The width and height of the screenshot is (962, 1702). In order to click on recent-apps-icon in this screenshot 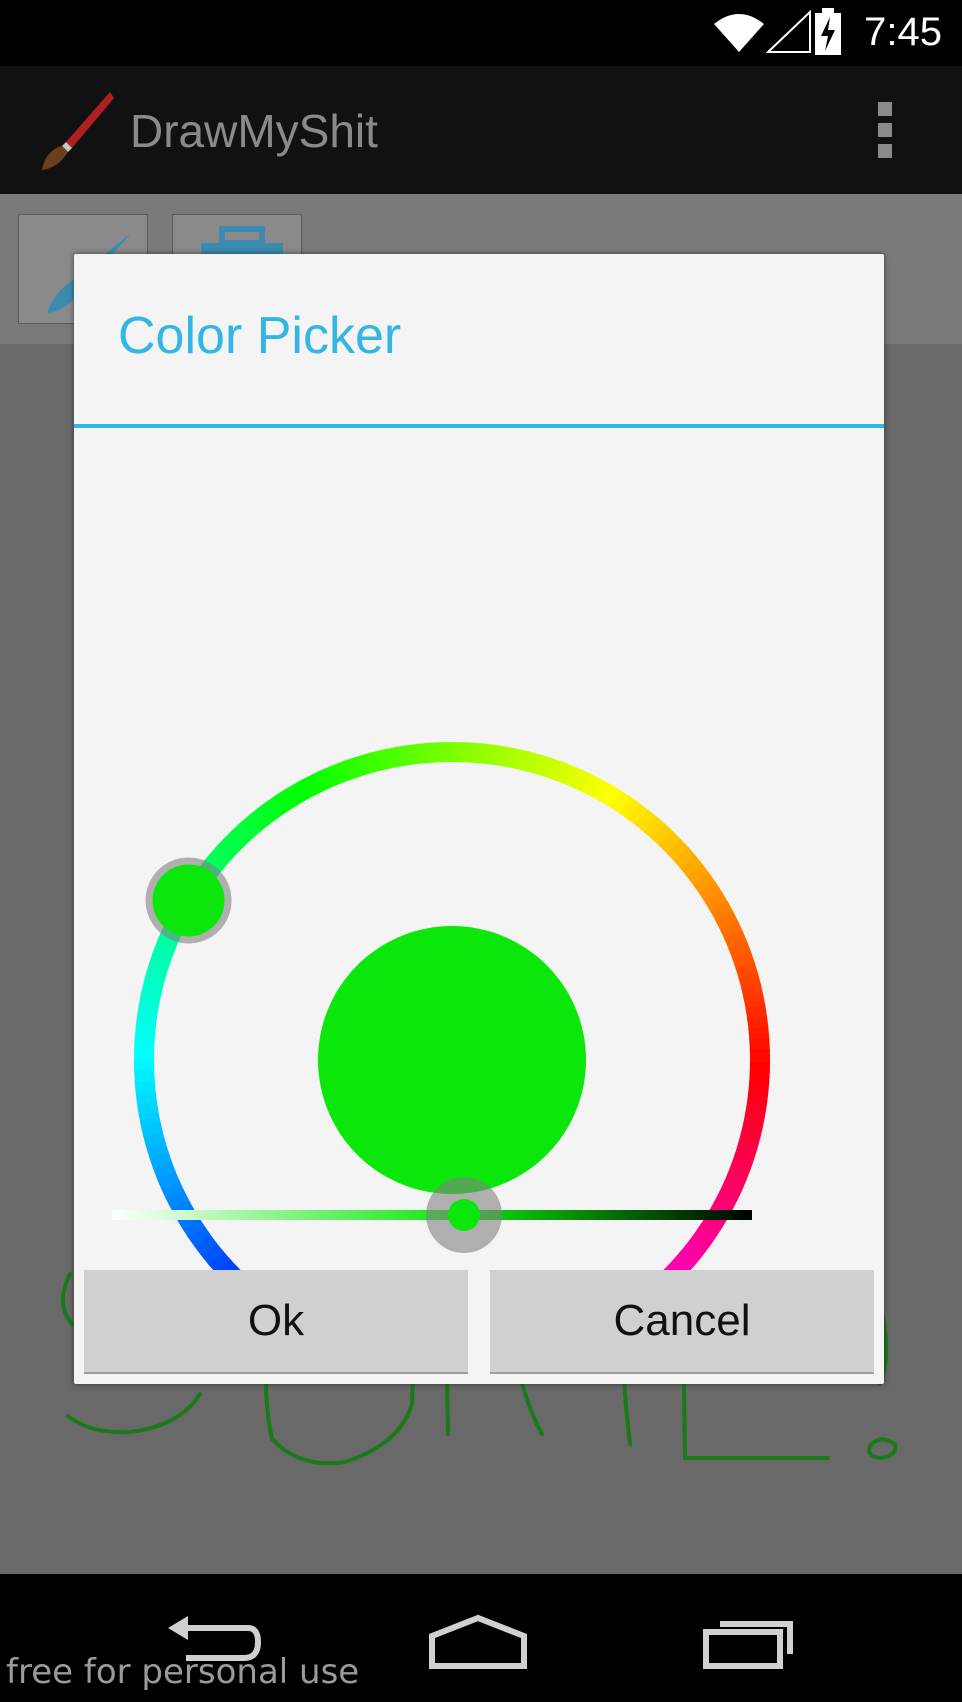, I will do `click(748, 1642)`.